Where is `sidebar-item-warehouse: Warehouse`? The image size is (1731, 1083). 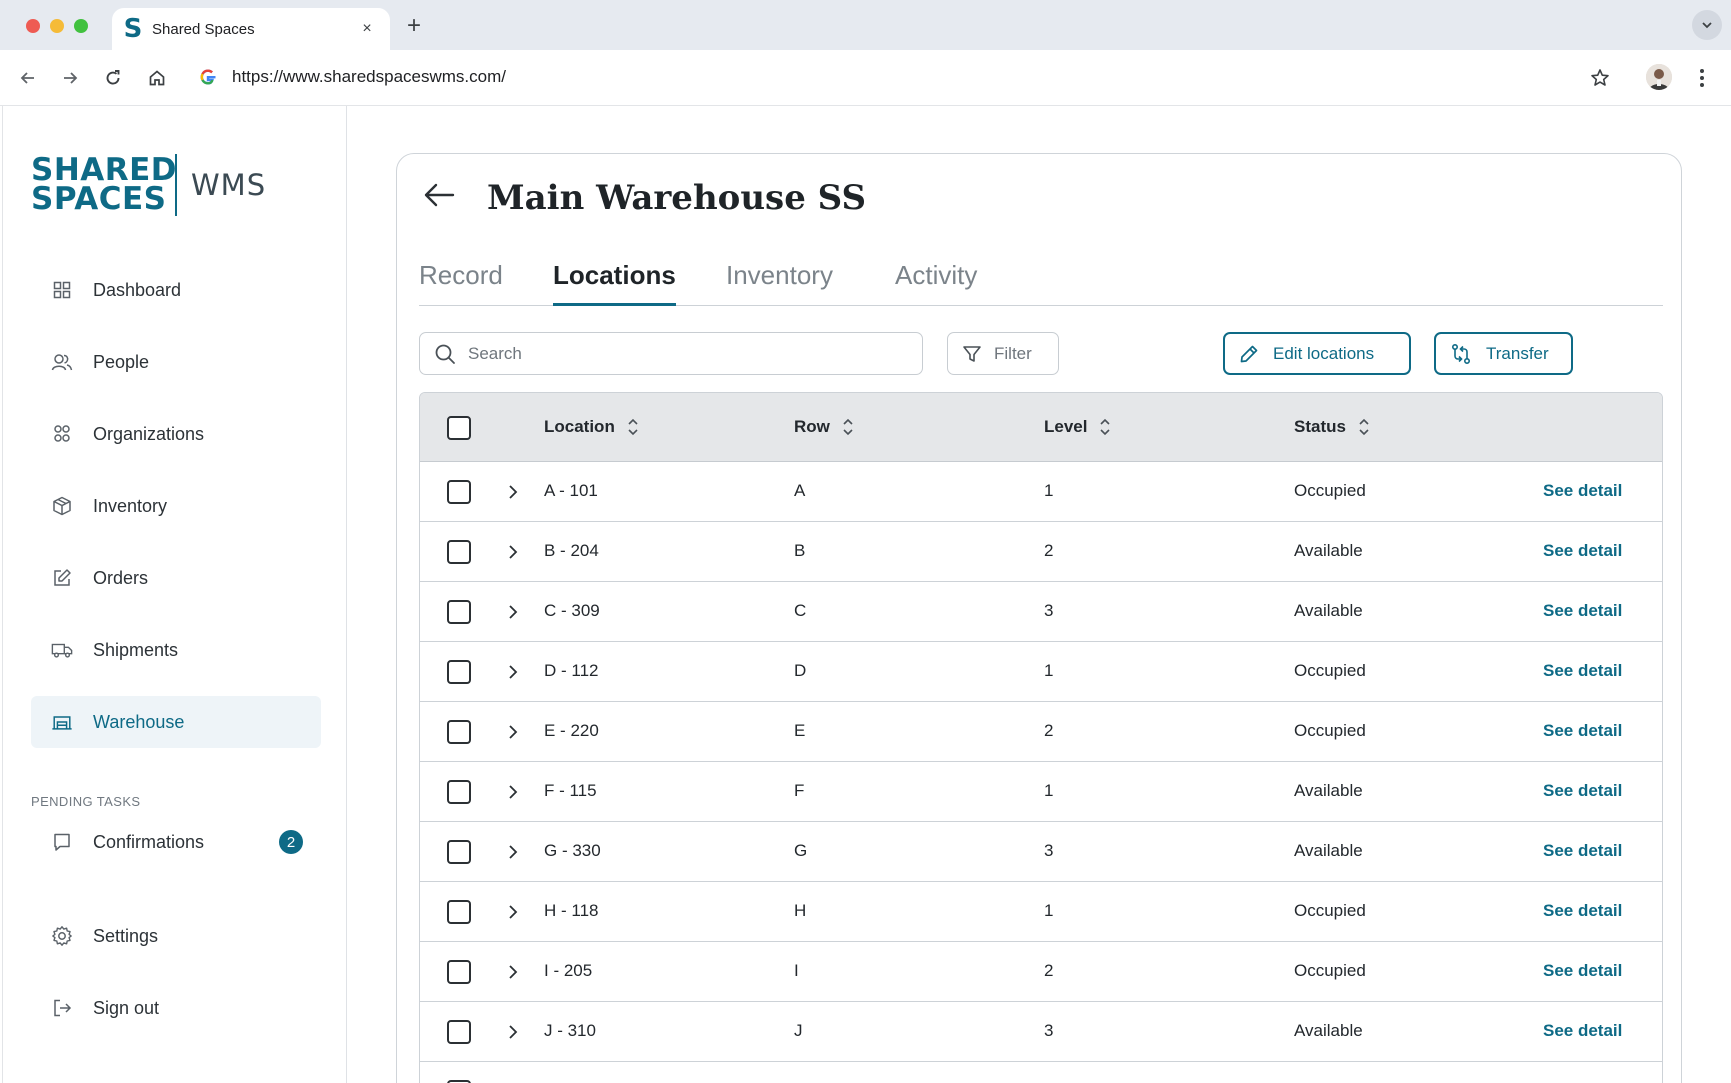 sidebar-item-warehouse: Warehouse is located at coordinates (176, 722).